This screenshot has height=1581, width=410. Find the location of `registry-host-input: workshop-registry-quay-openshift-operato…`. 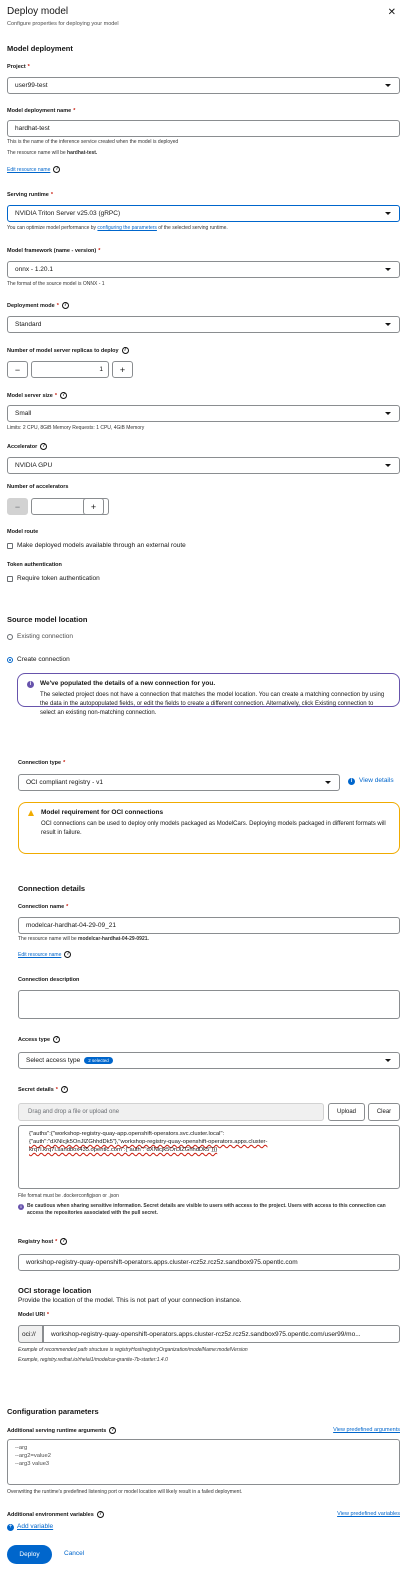

registry-host-input: workshop-registry-quay-openshift-operato… is located at coordinates (209, 1262).